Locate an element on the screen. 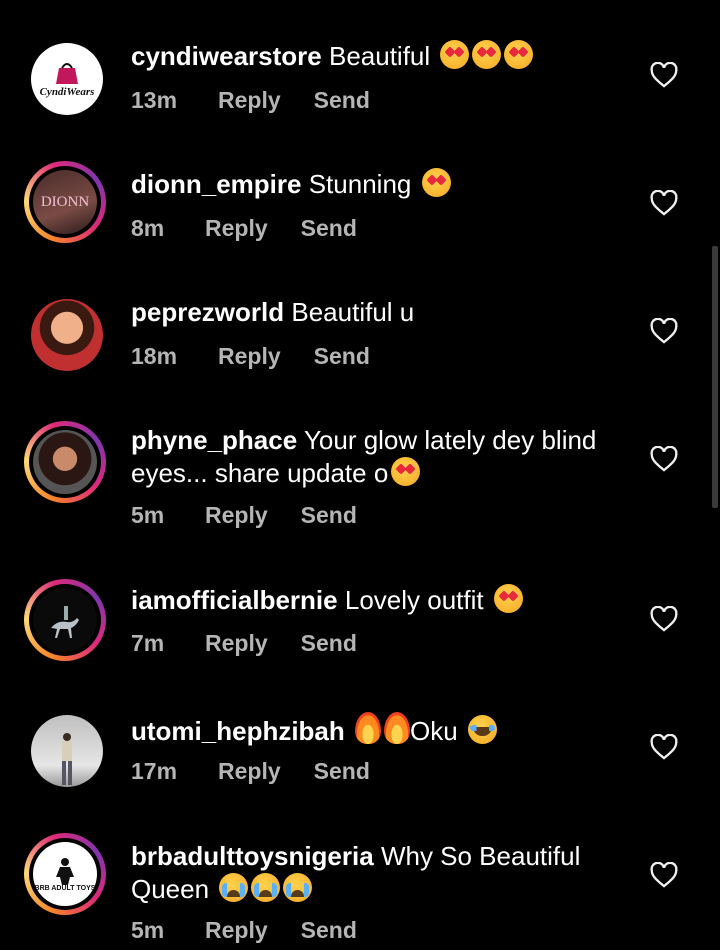  comment-time: 7m is located at coordinates (148, 643).